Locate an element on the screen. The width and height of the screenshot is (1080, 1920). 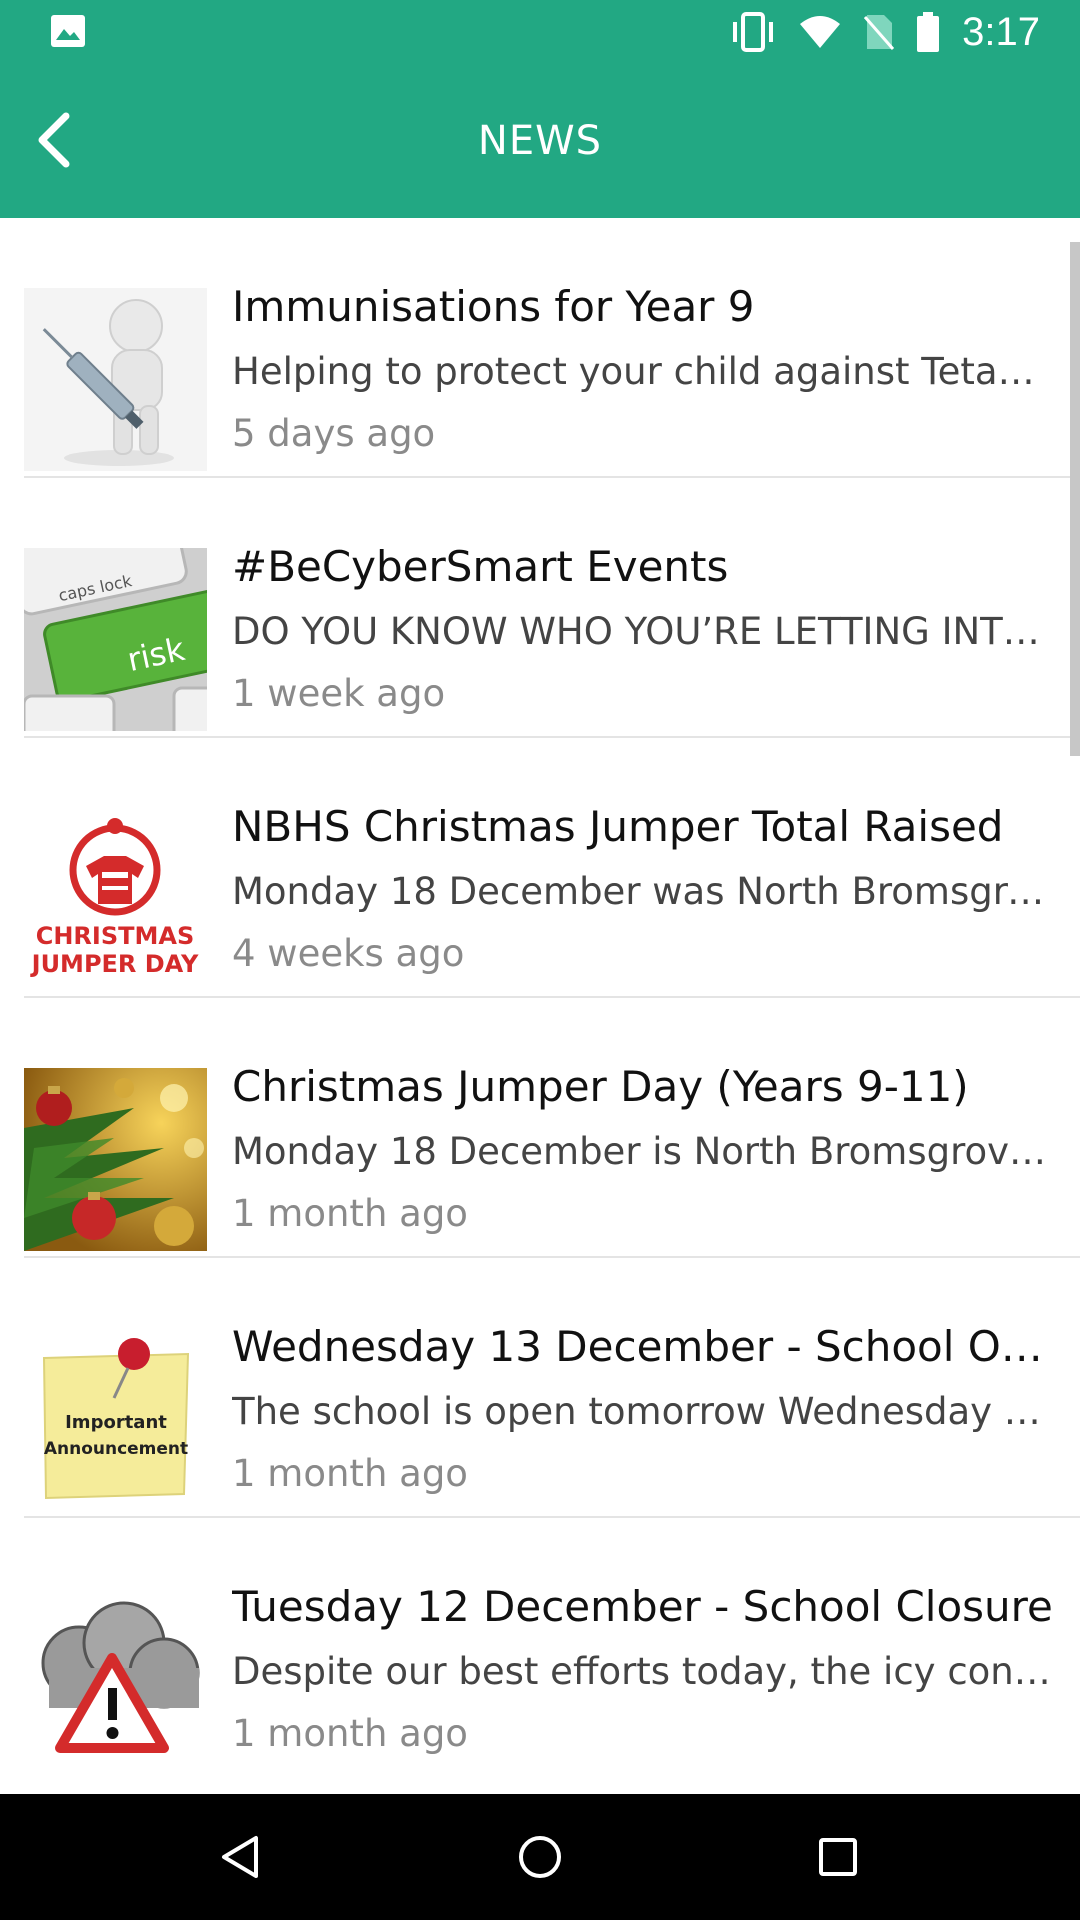
no-sim-icon is located at coordinates (879, 32).